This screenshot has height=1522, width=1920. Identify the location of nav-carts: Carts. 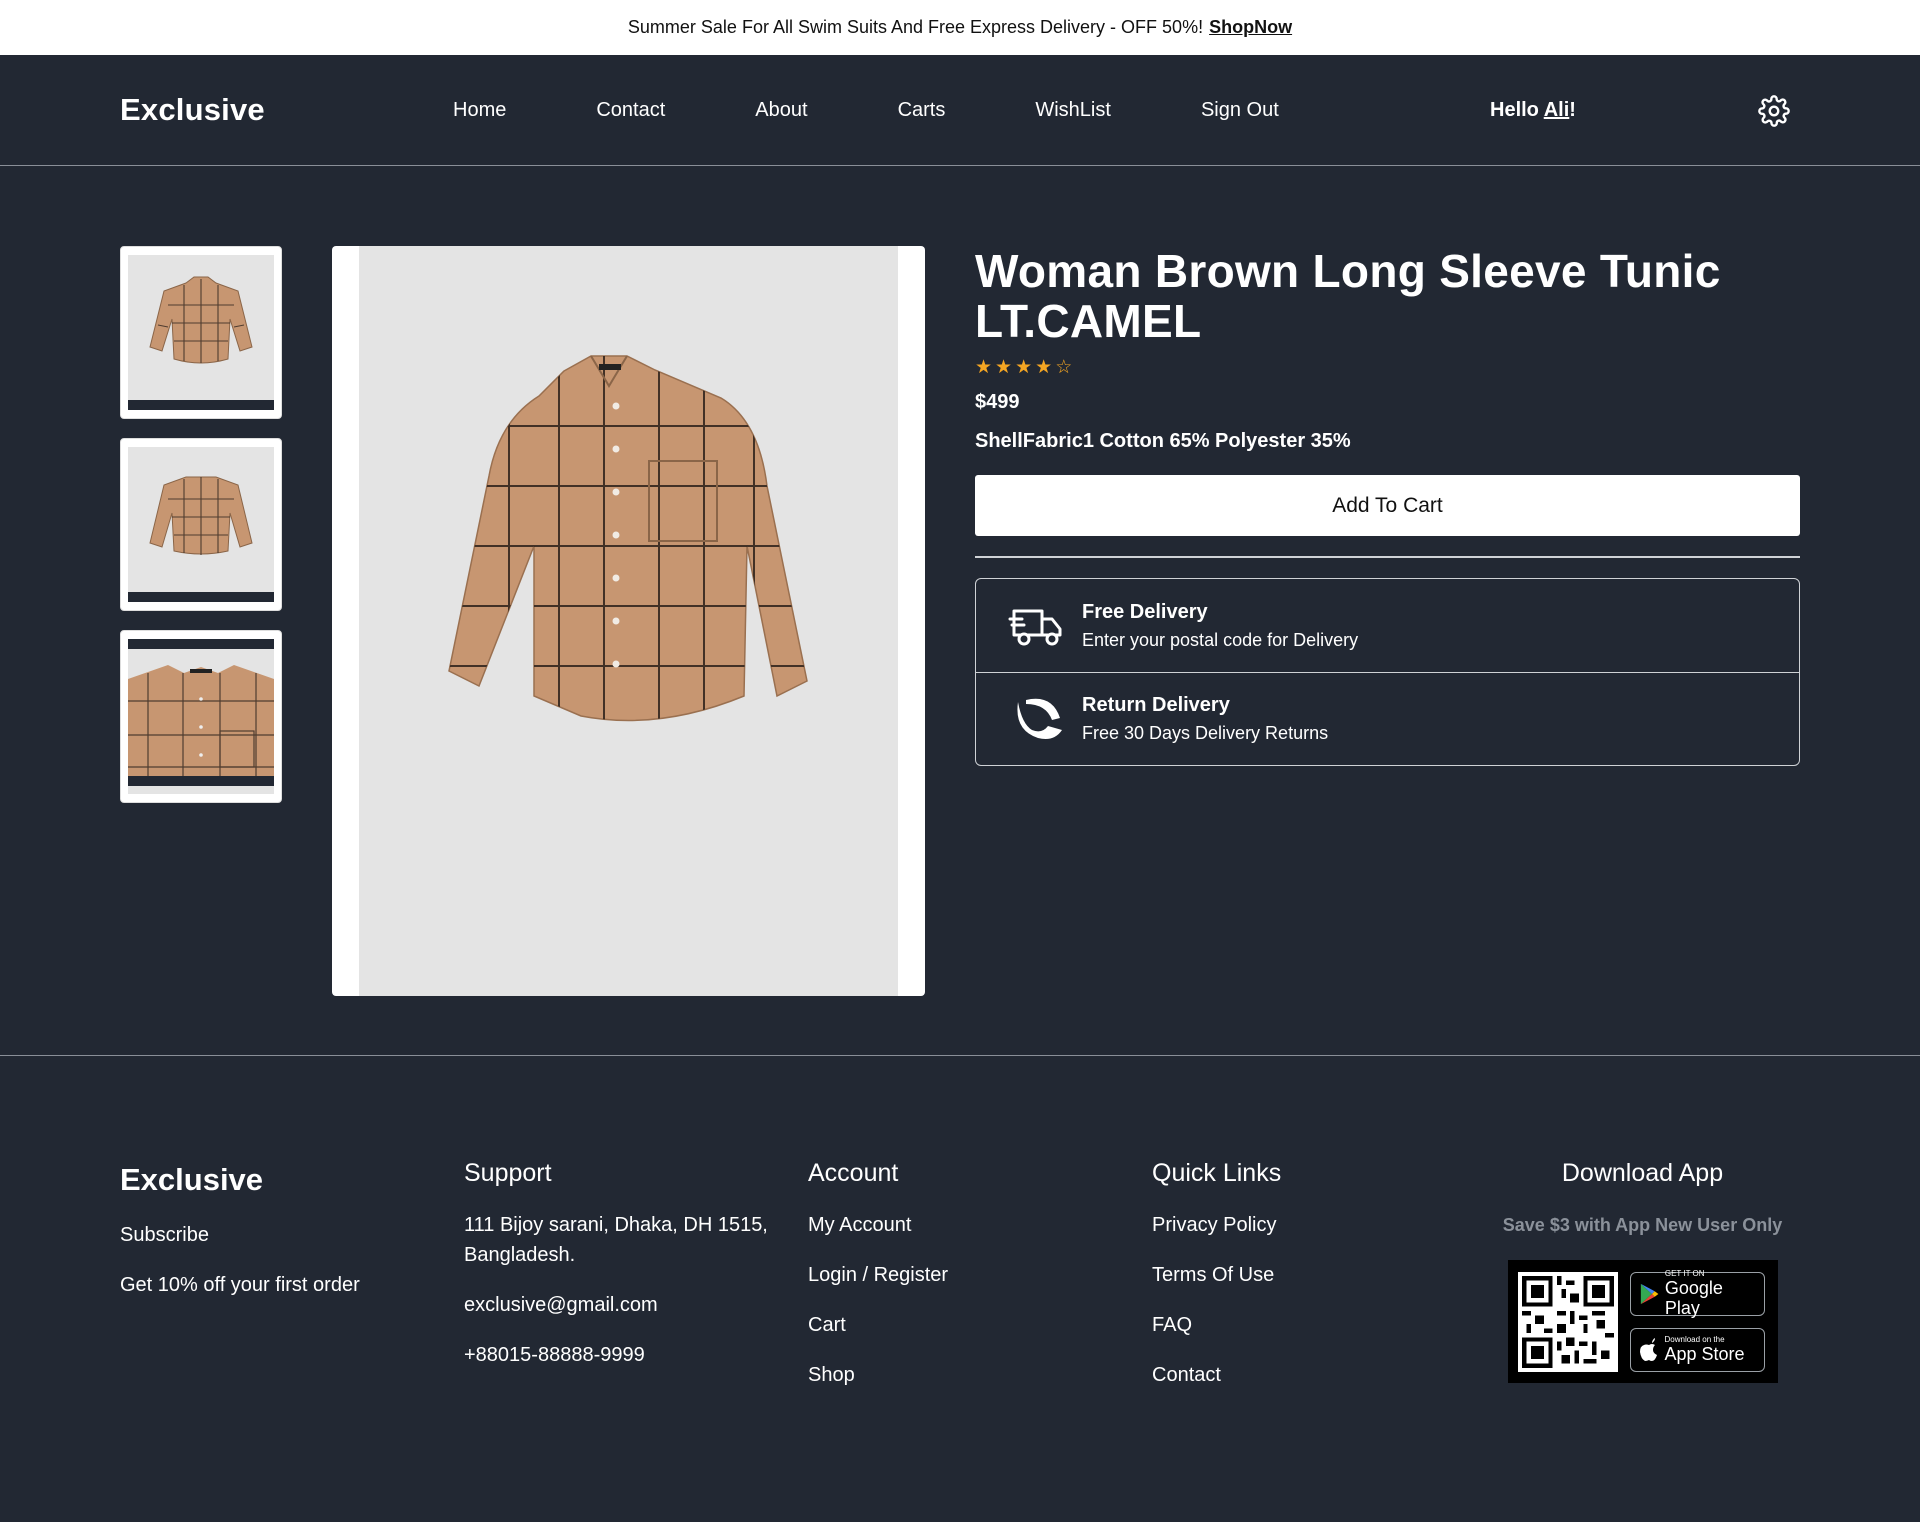
(922, 110).